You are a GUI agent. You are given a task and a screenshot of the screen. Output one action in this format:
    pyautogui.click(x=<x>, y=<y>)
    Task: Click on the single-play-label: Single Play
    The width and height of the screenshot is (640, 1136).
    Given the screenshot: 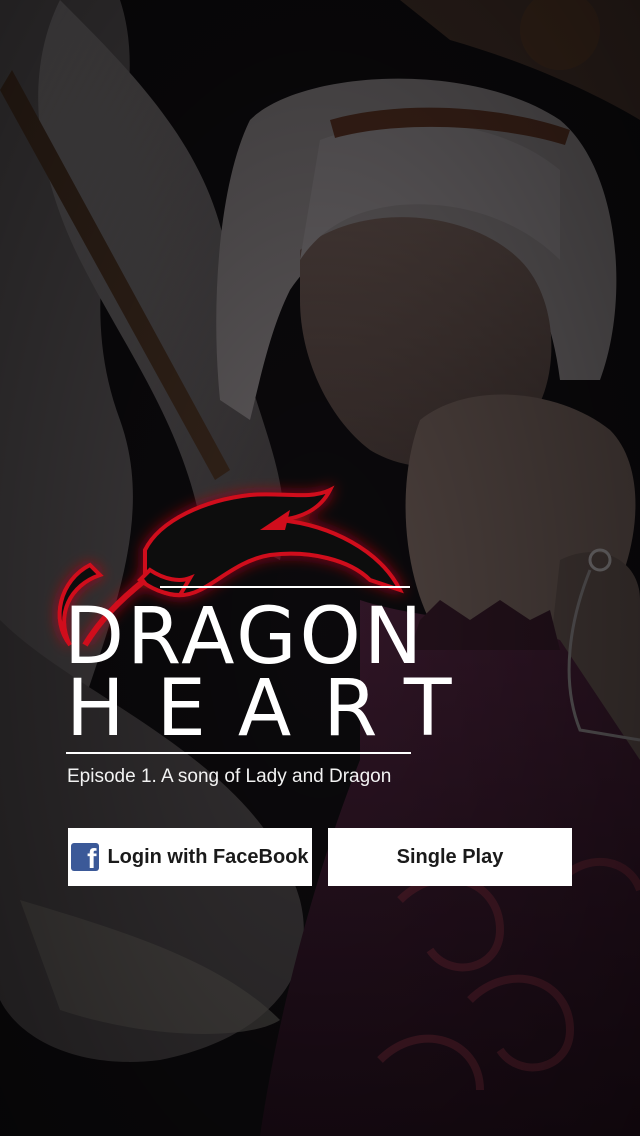 What is the action you would take?
    pyautogui.click(x=450, y=856)
    